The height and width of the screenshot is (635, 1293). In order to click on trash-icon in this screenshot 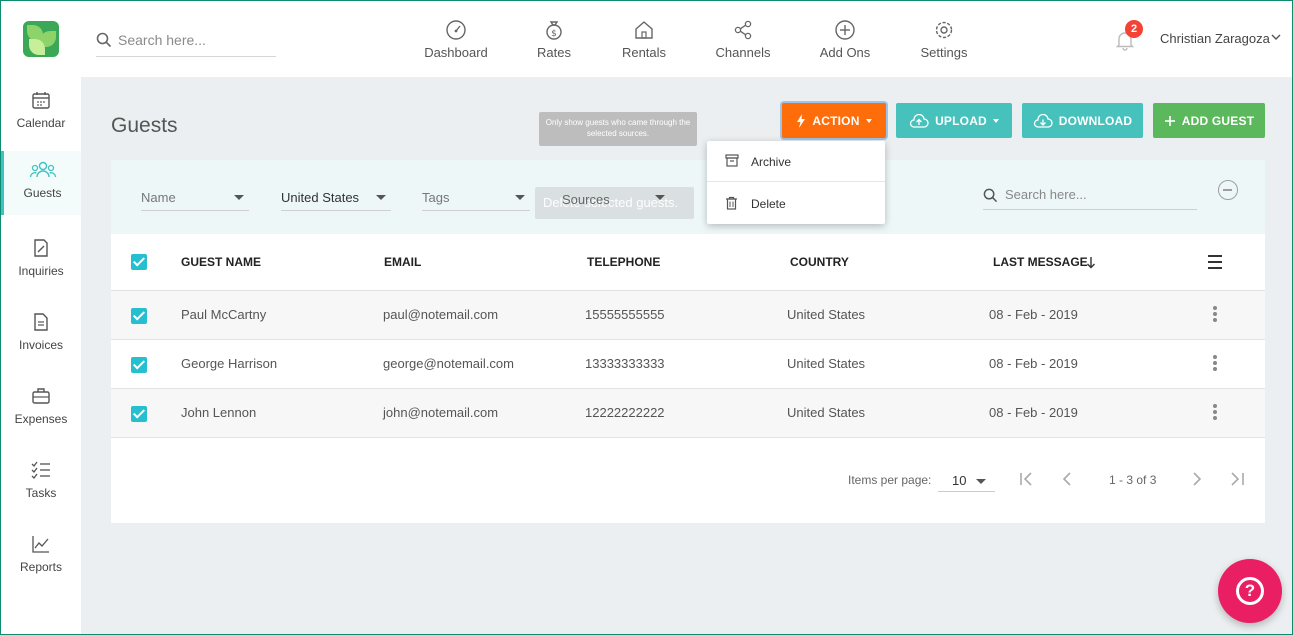, I will do `click(731, 203)`.